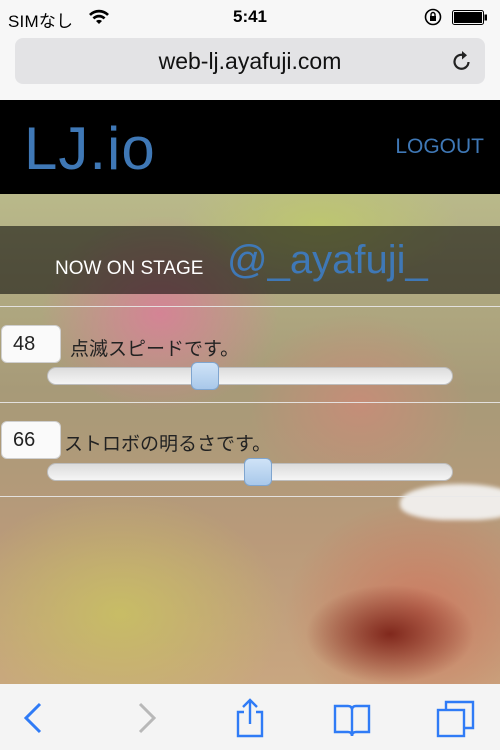  What do you see at coordinates (205, 376) in the screenshot?
I see `speed-slider-thumb` at bounding box center [205, 376].